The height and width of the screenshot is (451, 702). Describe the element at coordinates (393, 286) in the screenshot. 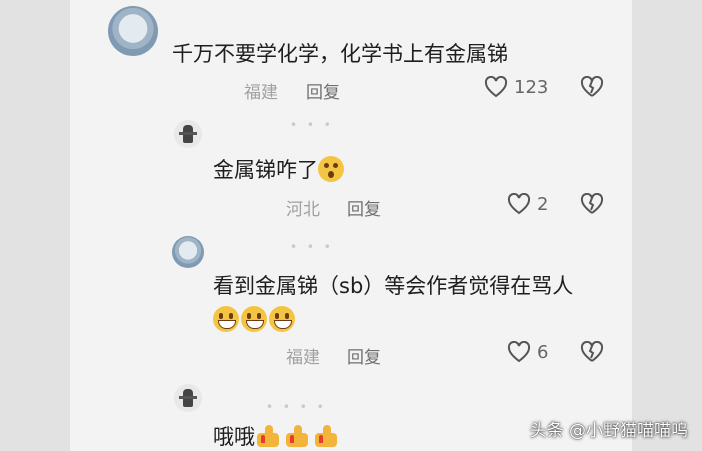

I see `comment-text: 看到金属锑（sb）等会作者觉得在骂人` at that location.